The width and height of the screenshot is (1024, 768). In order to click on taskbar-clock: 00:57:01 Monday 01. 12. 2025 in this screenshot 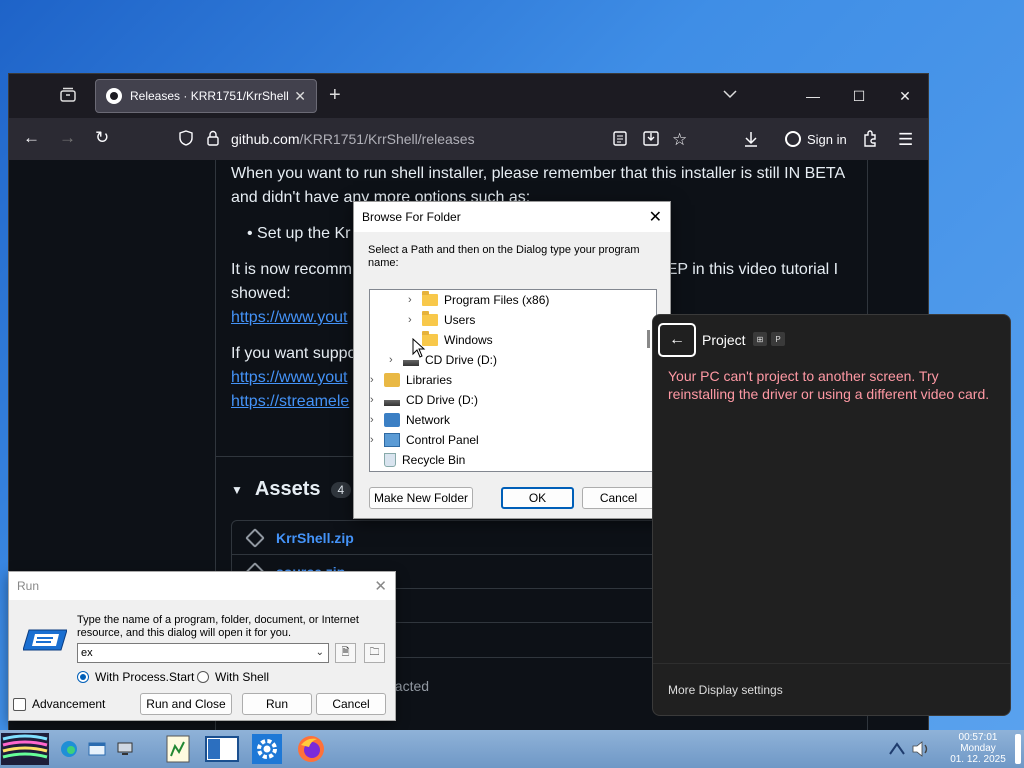, I will do `click(978, 748)`.